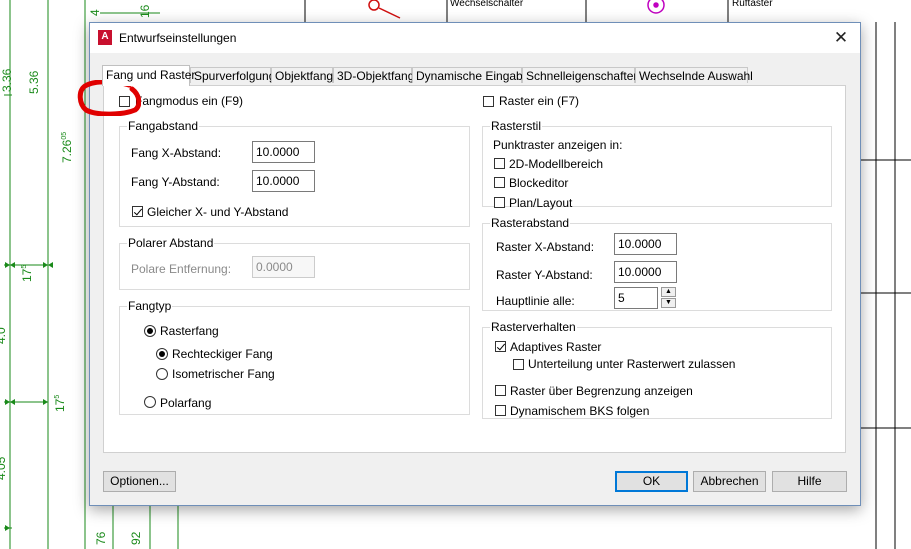 This screenshot has width=911, height=549. Describe the element at coordinates (488, 101) in the screenshot. I see `grid-on-checkbox` at that location.